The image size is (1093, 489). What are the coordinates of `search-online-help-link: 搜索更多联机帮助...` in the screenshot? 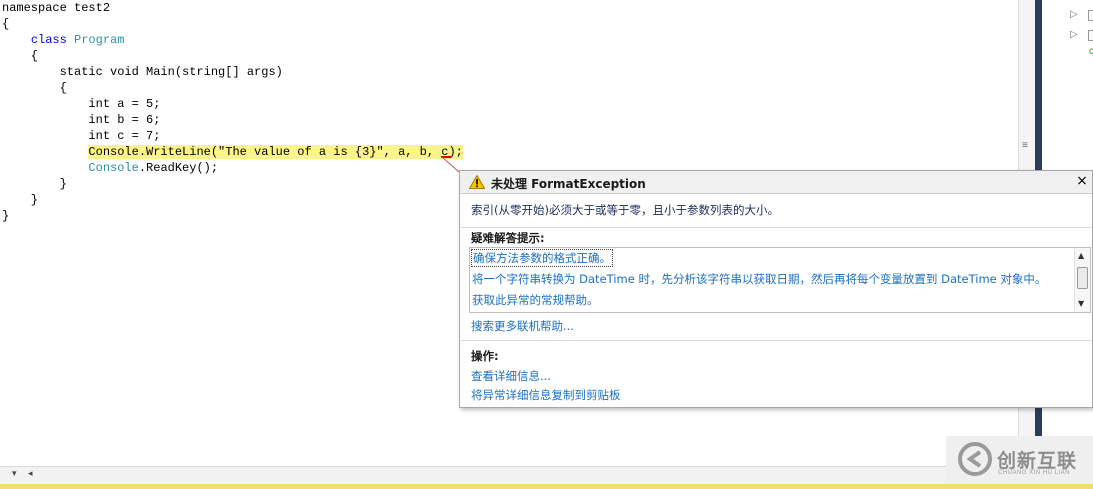 It's located at (522, 326).